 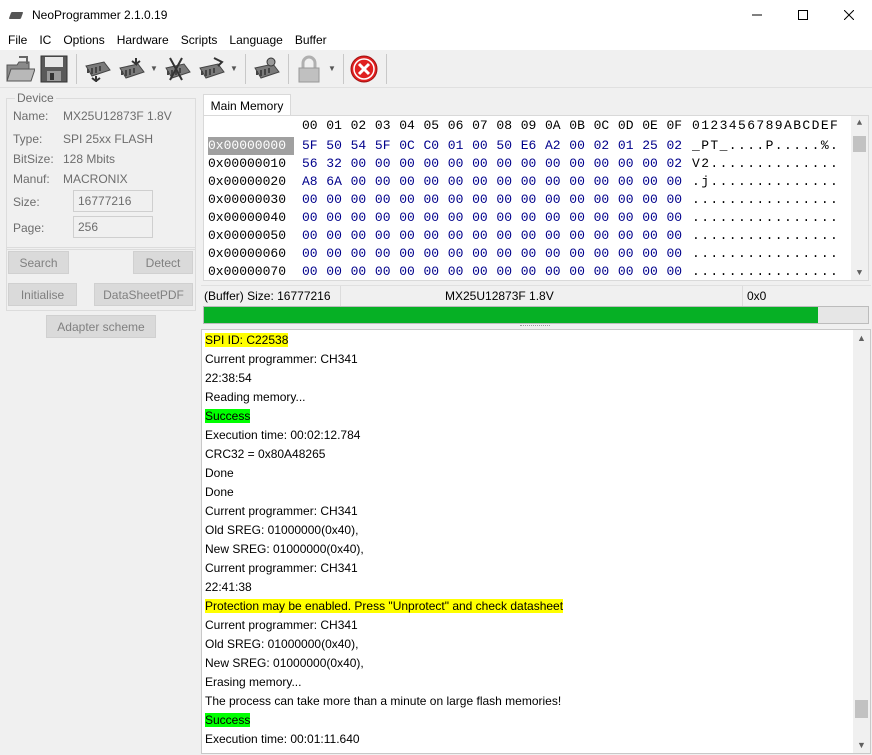 What do you see at coordinates (679, 164) in the screenshot?
I see `hex-byte: 02` at bounding box center [679, 164].